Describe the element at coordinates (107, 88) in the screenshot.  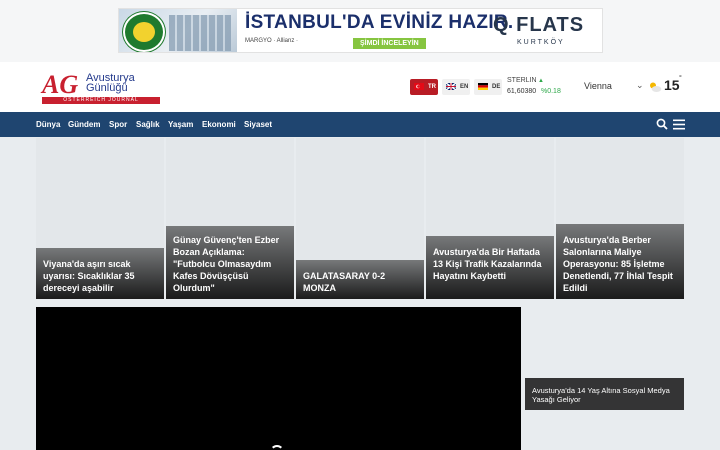
I see `logo-line-2: Günlüğü` at that location.